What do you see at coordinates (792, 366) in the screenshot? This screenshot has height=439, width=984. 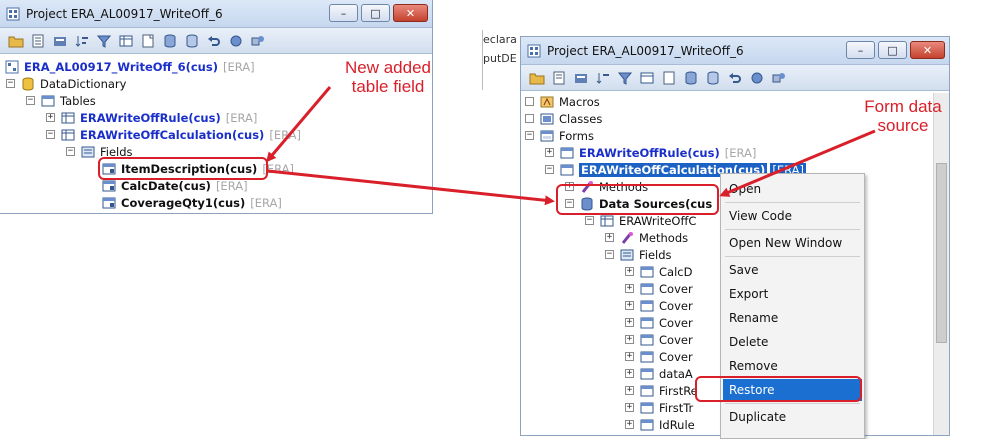 I see `menu-item-remove: Remove` at bounding box center [792, 366].